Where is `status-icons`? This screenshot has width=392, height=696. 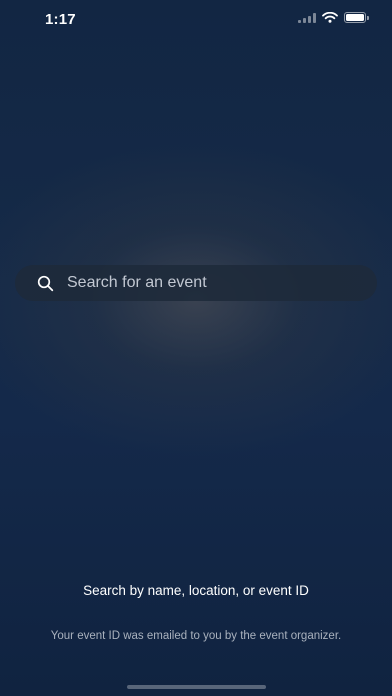 status-icons is located at coordinates (333, 17).